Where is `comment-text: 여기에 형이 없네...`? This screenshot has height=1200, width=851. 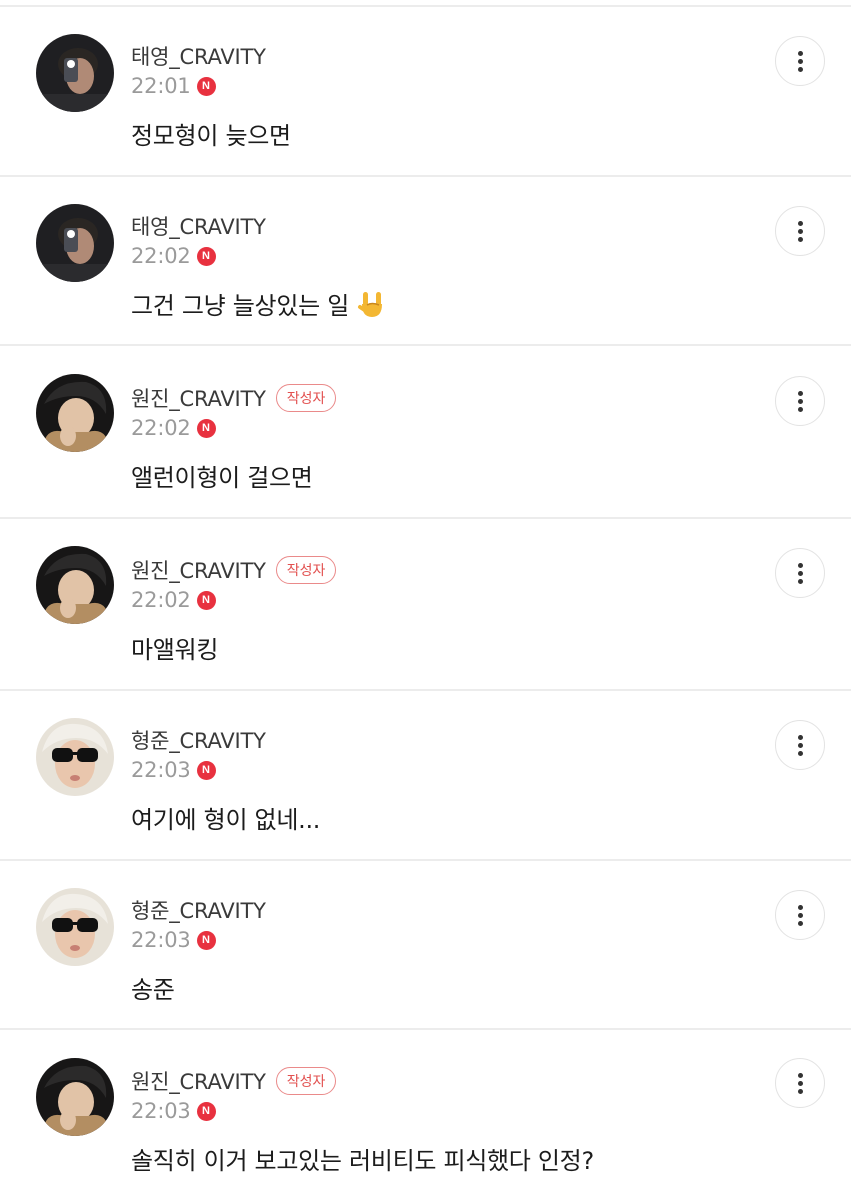 comment-text: 여기에 형이 없네... is located at coordinates (226, 820).